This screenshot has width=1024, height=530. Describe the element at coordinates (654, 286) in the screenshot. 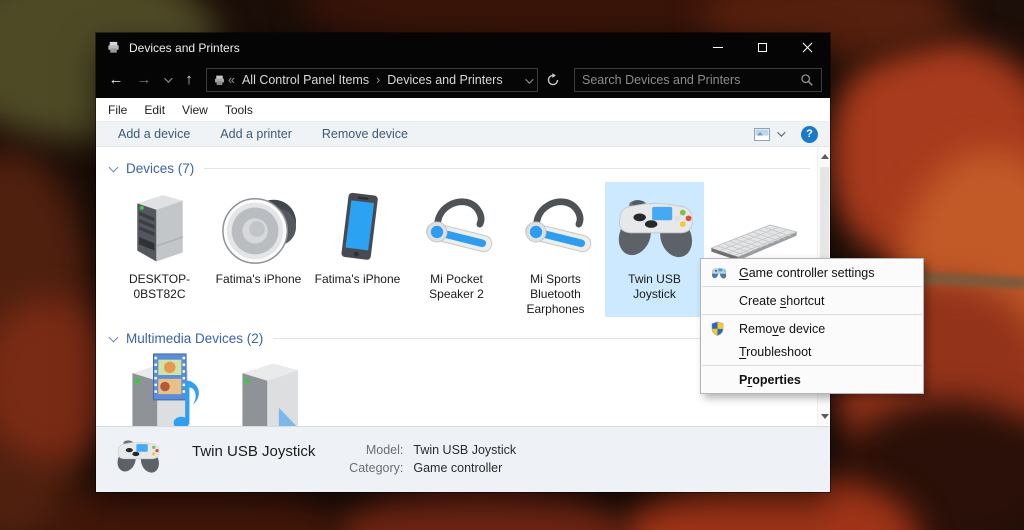

I see `device-label: Twin USB Joystick` at that location.